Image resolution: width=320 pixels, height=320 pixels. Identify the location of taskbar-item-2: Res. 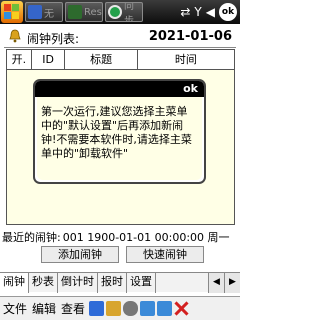
(84, 12).